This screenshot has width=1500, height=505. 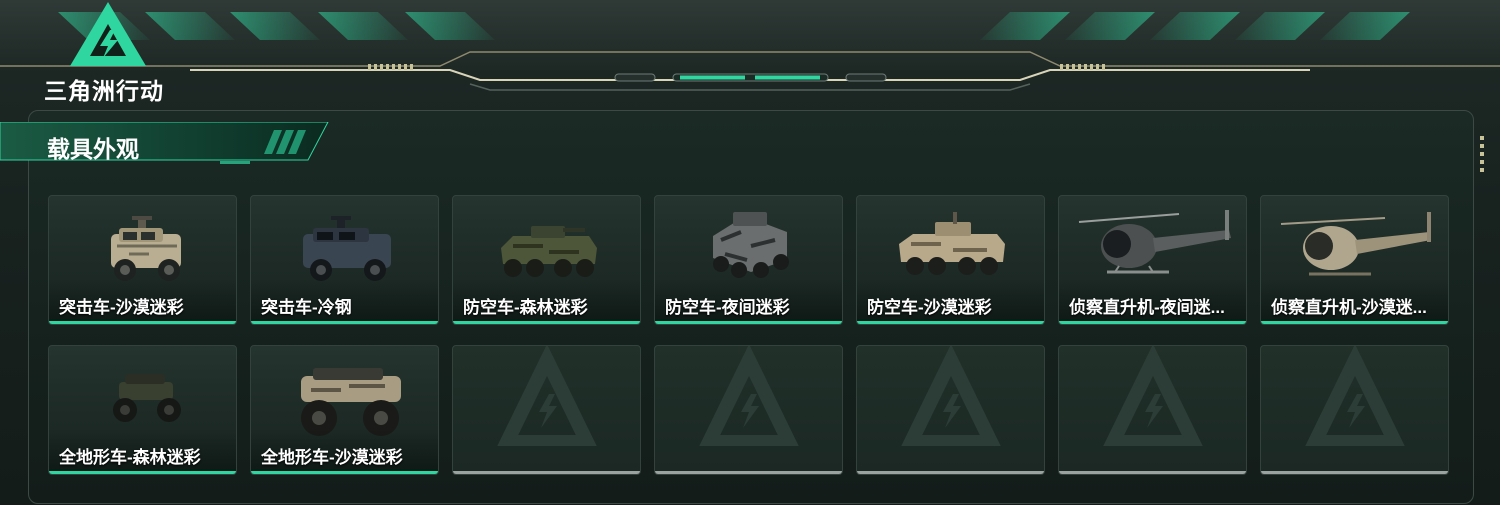 I want to click on brand-logo-text: 三角洲行动, so click(x=104, y=91).